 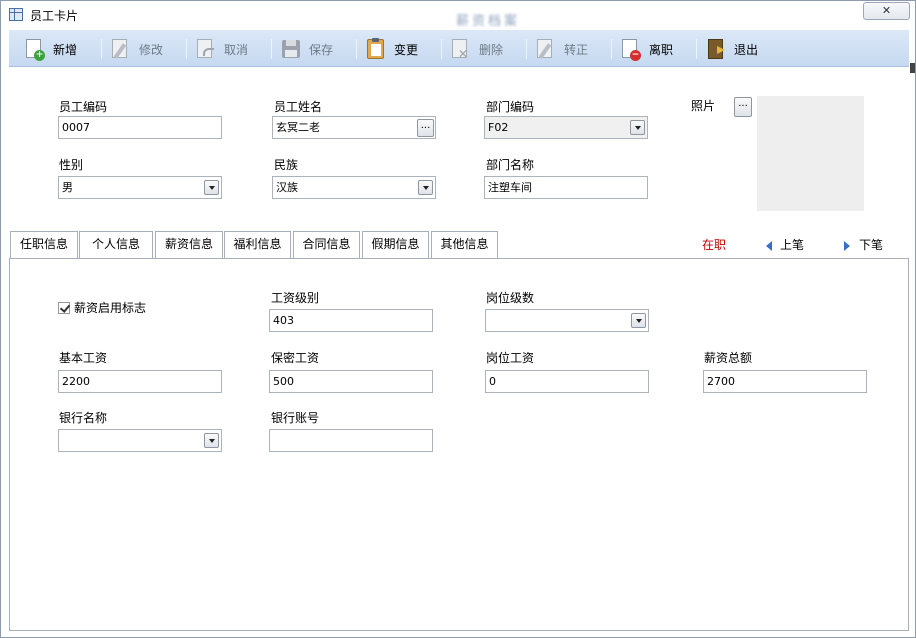 I want to click on exit-button: 退出, so click(x=731, y=49).